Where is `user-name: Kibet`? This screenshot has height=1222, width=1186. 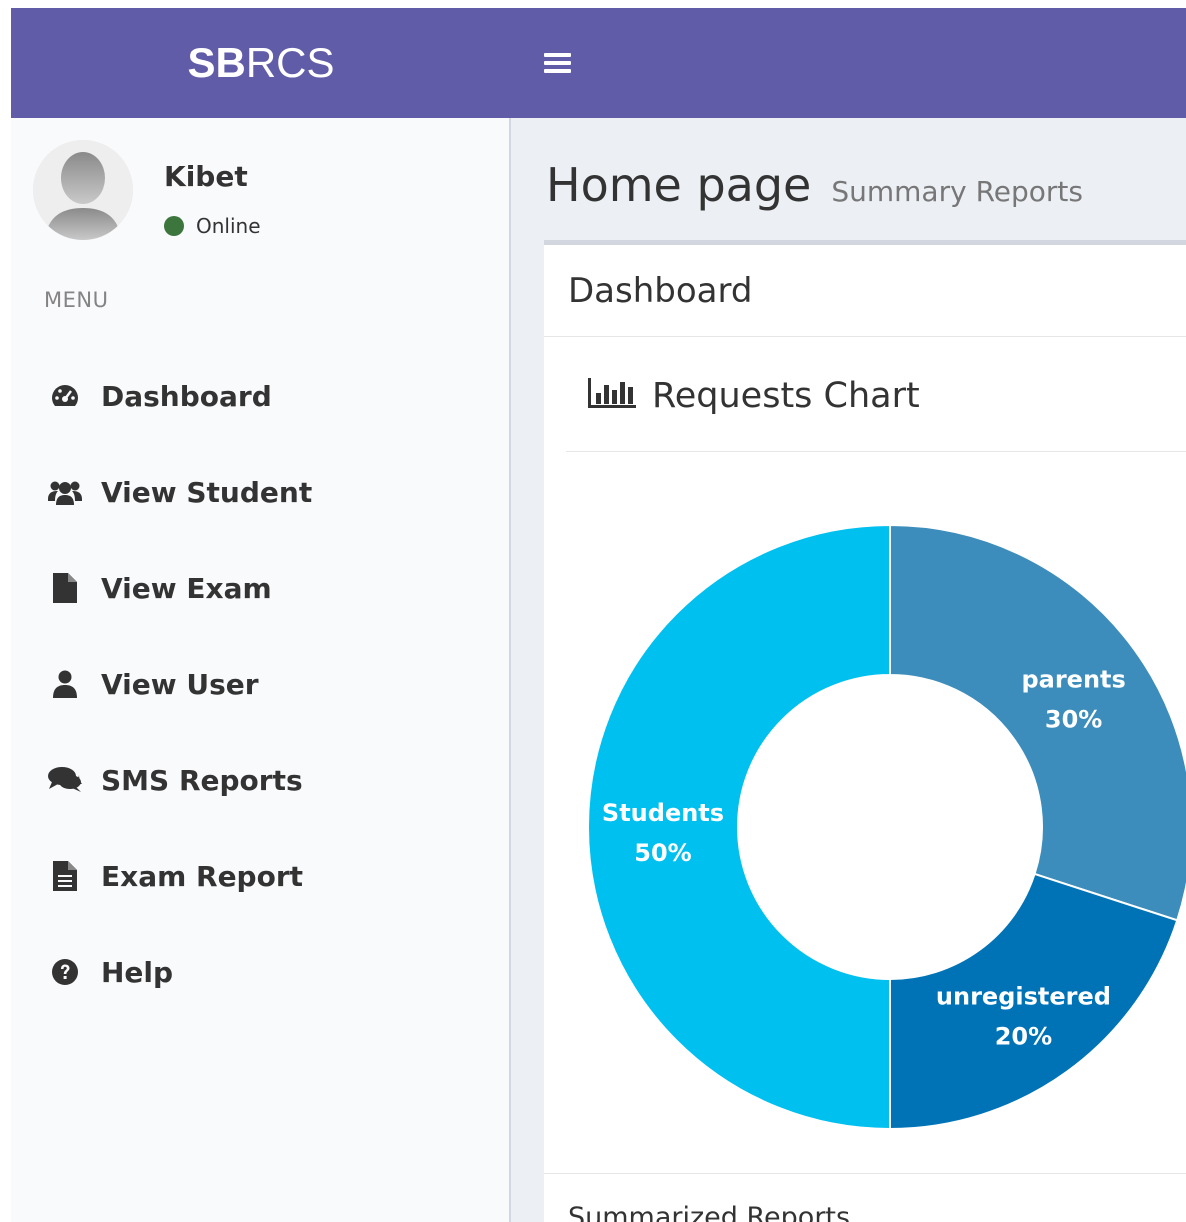
user-name: Kibet is located at coordinates (206, 176).